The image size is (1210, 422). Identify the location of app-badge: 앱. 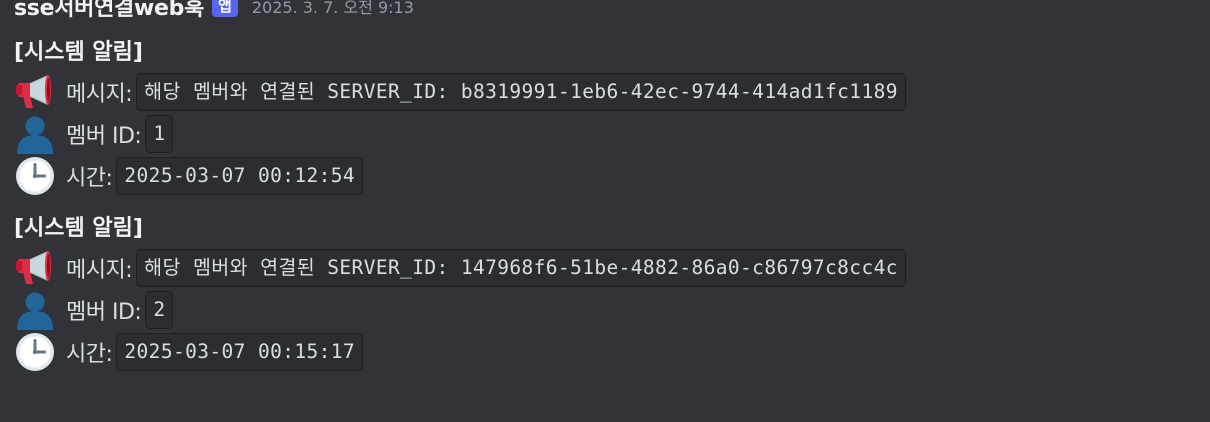
(225, 8).